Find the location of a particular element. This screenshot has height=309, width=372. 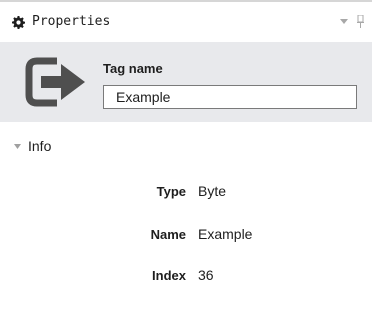

property-row-index: Index 36 is located at coordinates (186, 277).